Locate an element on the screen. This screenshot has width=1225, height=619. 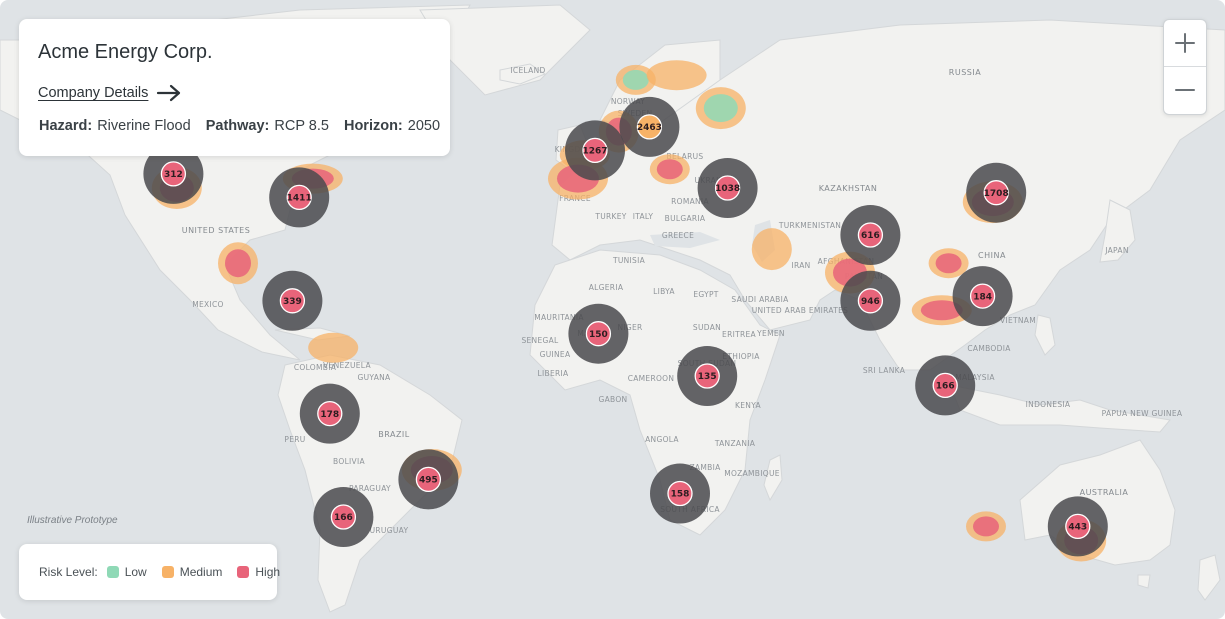
zoom-control is located at coordinates (1185, 67).